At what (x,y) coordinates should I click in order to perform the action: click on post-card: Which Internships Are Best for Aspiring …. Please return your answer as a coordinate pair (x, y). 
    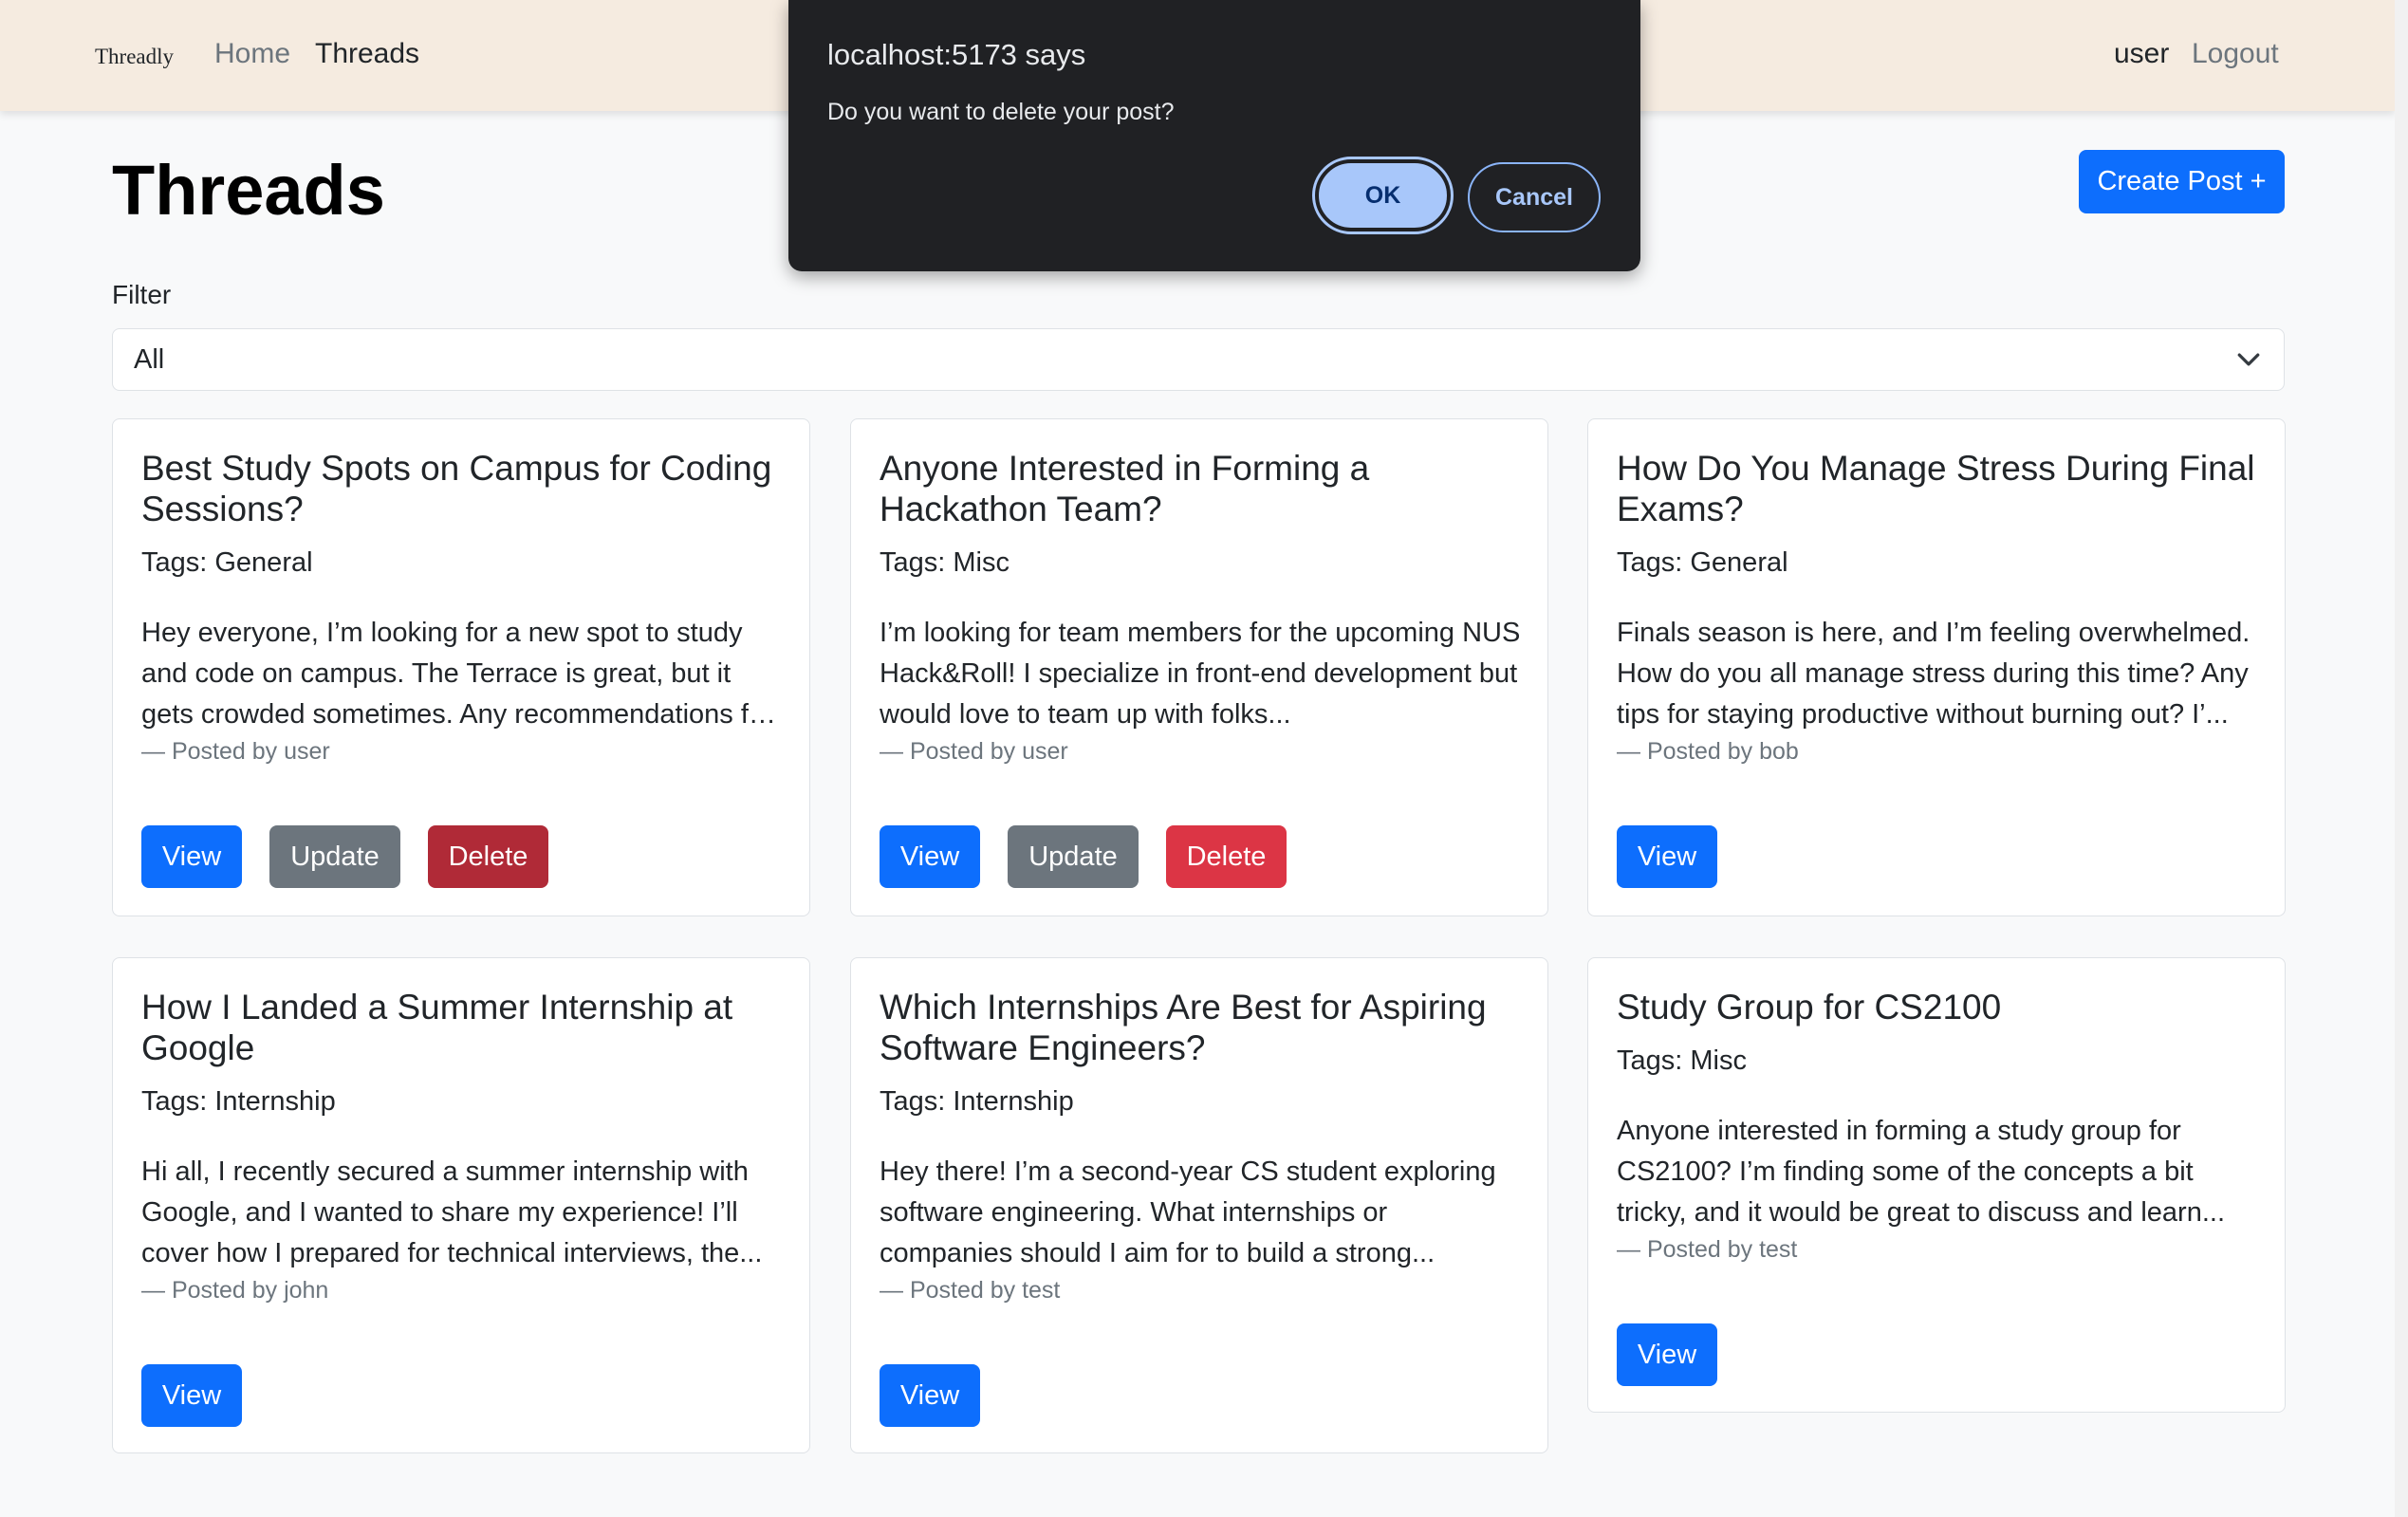
    Looking at the image, I should click on (1199, 1205).